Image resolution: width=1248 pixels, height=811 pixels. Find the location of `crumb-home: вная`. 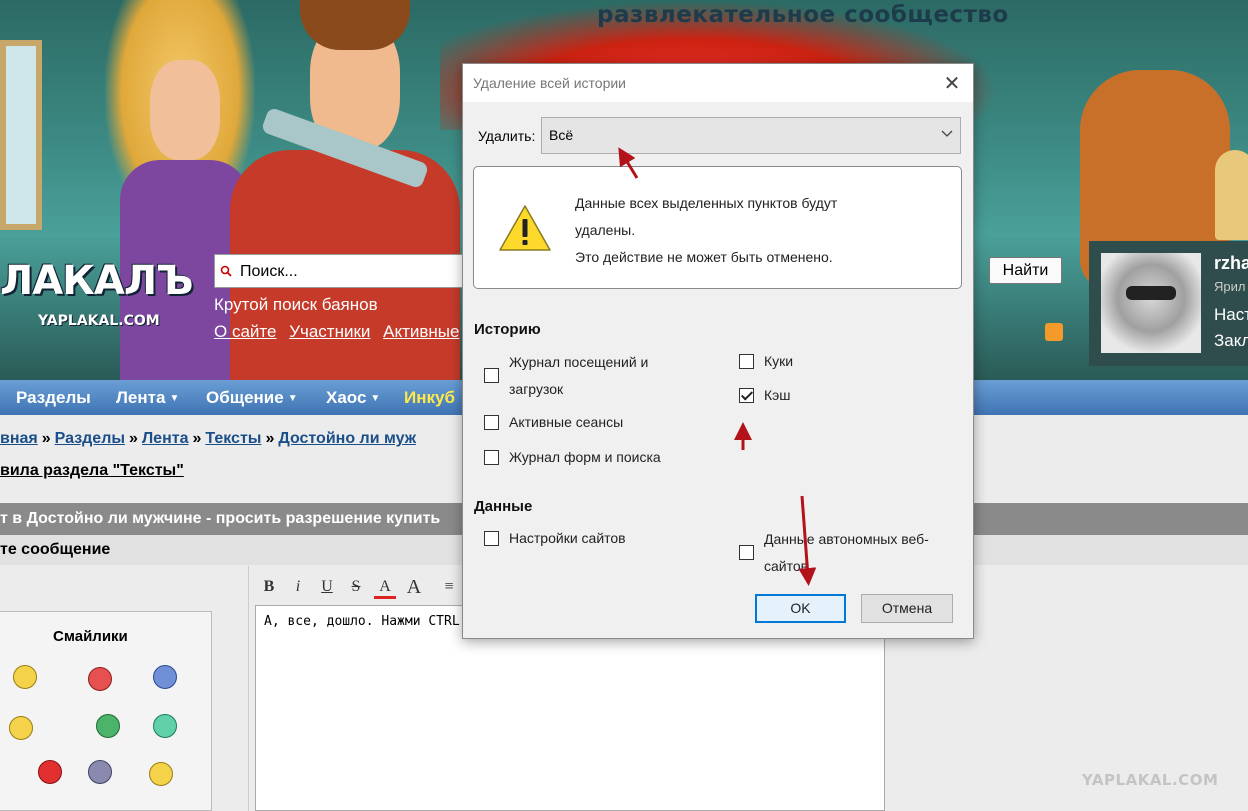

crumb-home: вная is located at coordinates (19, 438).